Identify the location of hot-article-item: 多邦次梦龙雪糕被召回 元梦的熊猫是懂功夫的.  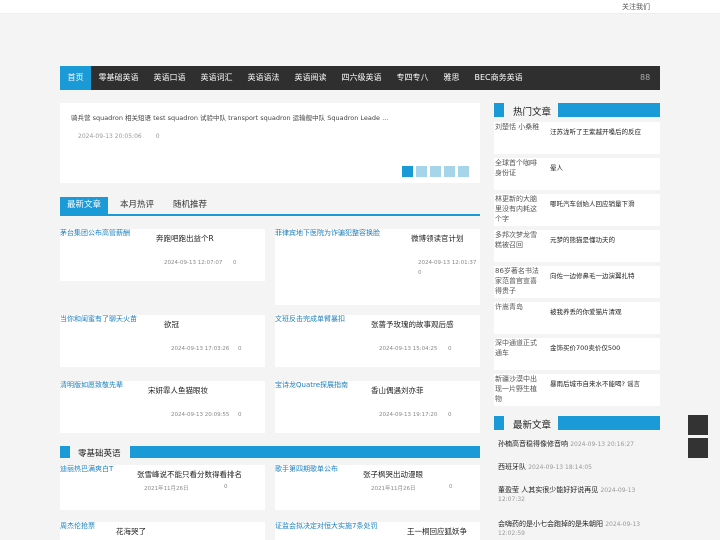
(577, 246).